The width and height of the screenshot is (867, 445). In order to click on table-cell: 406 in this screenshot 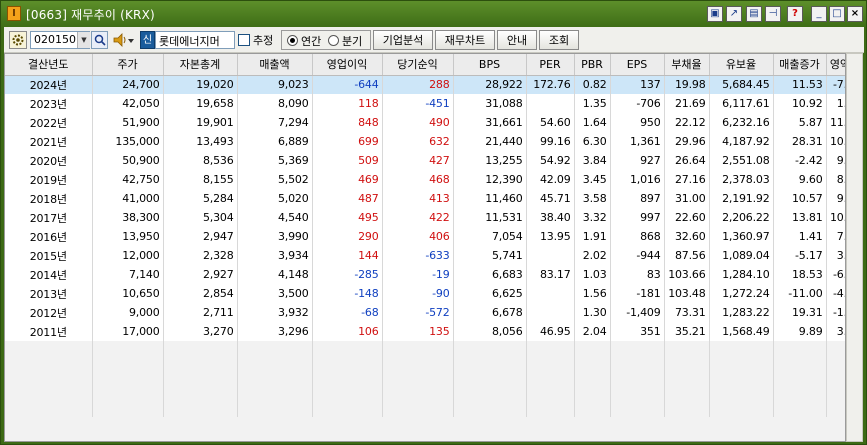, I will do `click(418, 236)`.